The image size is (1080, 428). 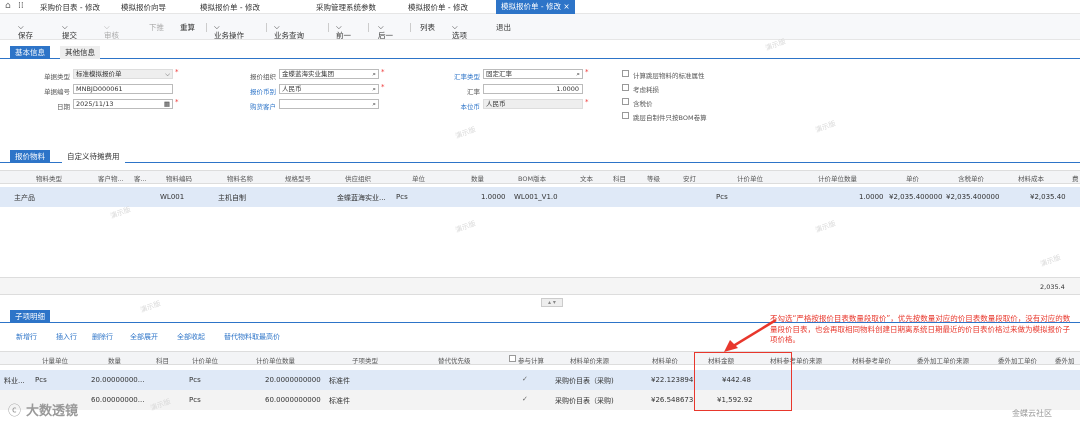 I want to click on checkbox-tax-included, so click(x=625, y=101).